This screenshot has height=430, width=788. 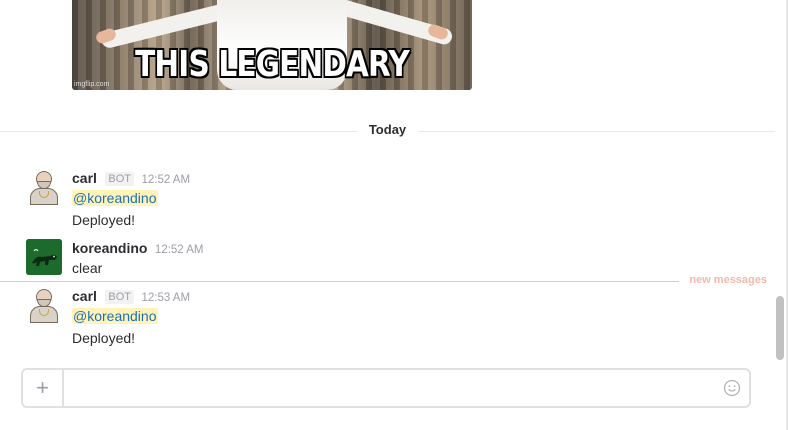 I want to click on message-content: carl BOT 12:53 AM @koreandino Deployed!, so click(x=131, y=318).